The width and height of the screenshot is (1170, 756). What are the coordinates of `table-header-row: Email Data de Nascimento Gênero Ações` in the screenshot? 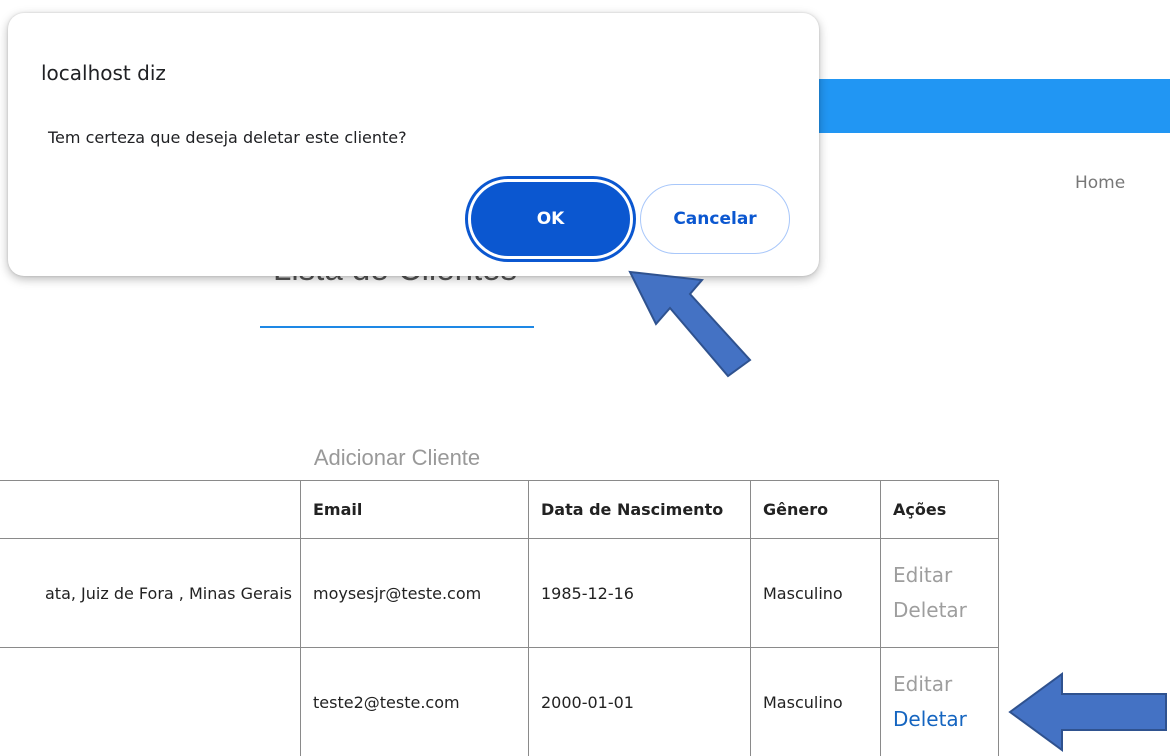 It's located at (499, 509).